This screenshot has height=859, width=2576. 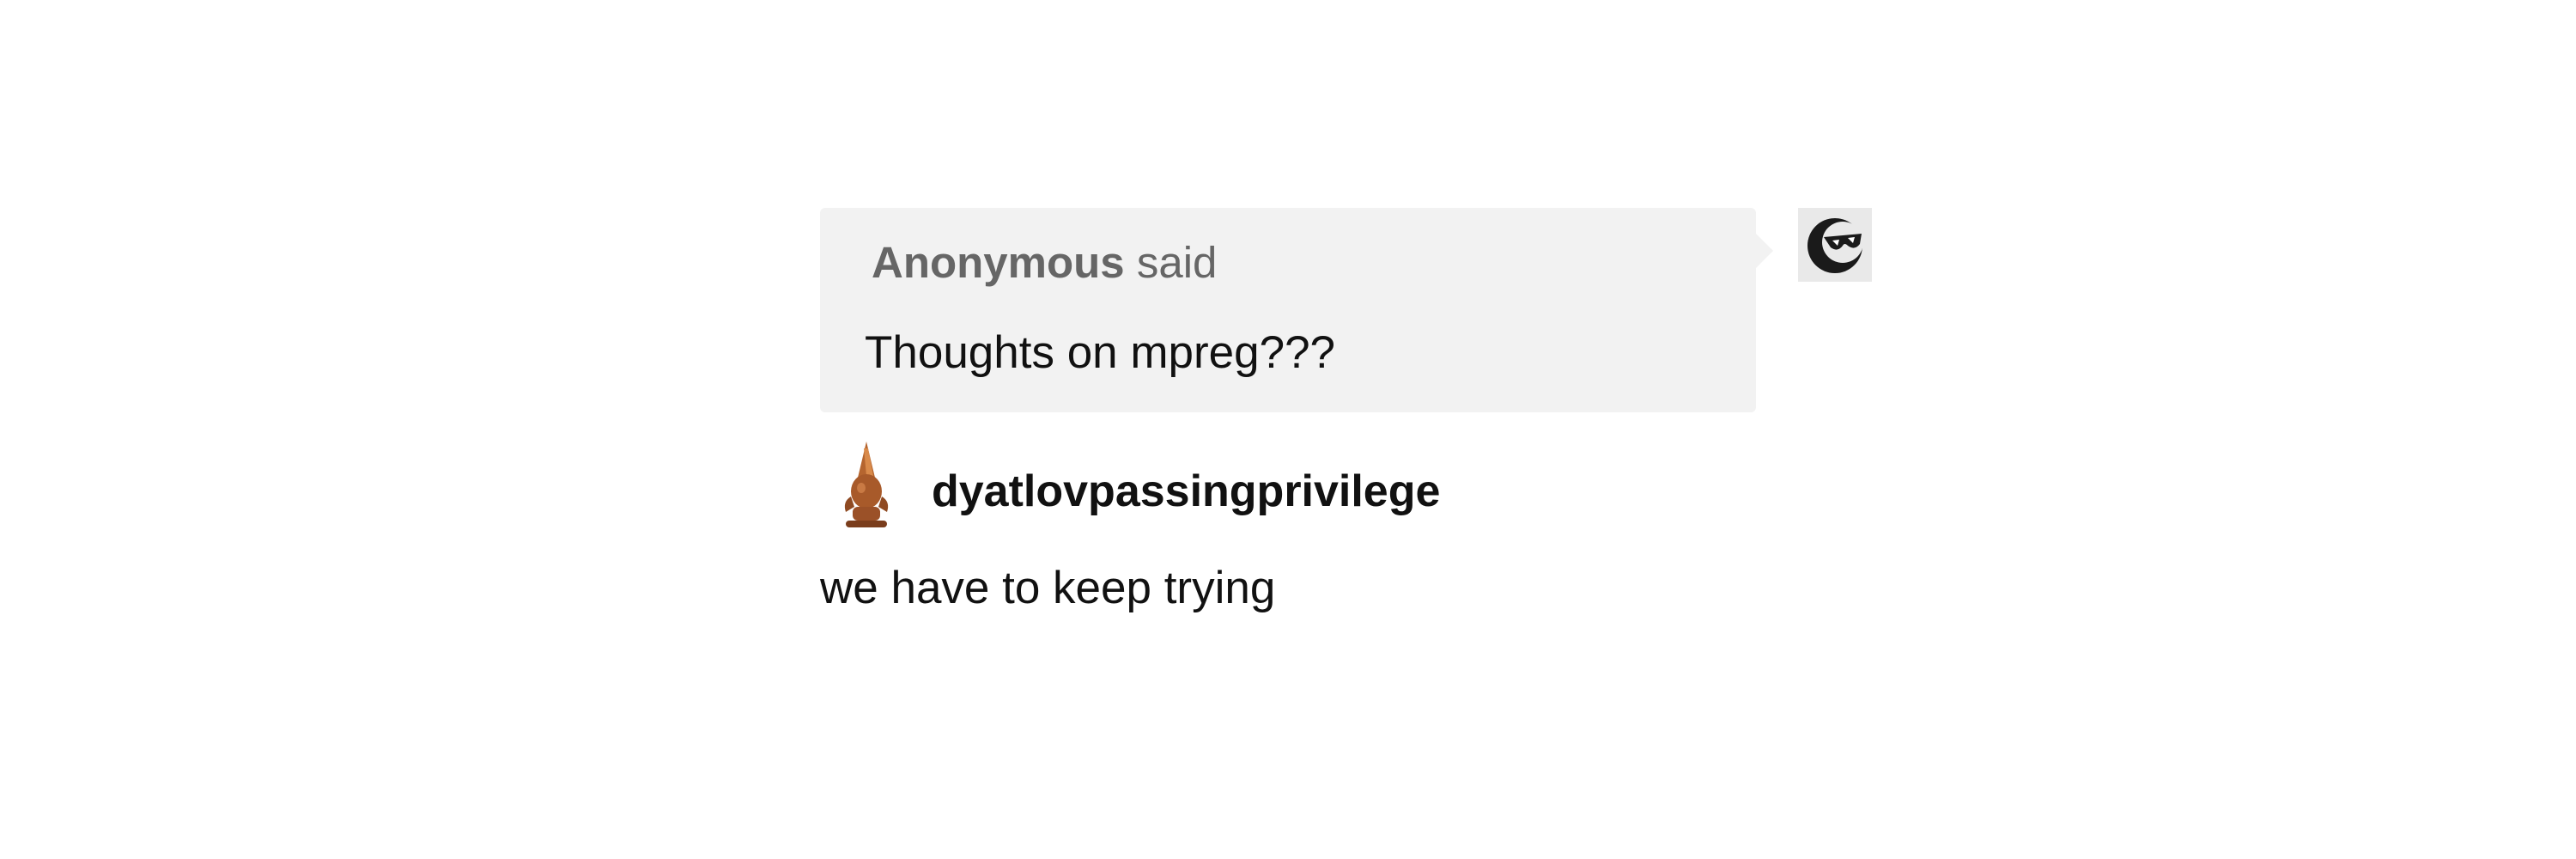 What do you see at coordinates (1186, 492) in the screenshot?
I see `answerer-name: dyatlovpassingprivilege` at bounding box center [1186, 492].